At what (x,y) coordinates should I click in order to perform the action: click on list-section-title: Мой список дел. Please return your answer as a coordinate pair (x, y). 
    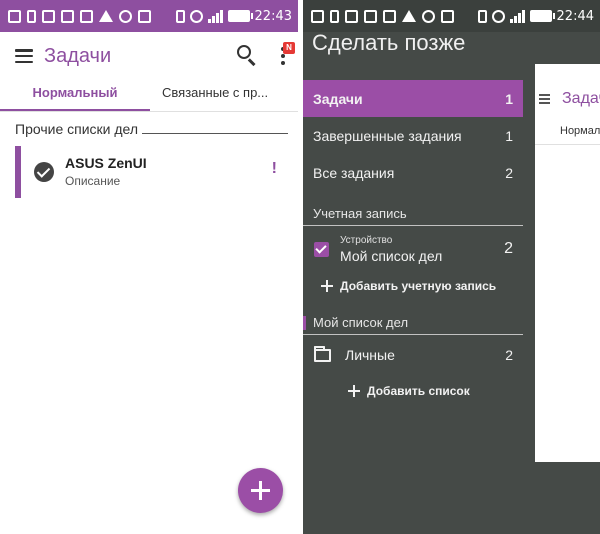
    Looking at the image, I should click on (413, 321).